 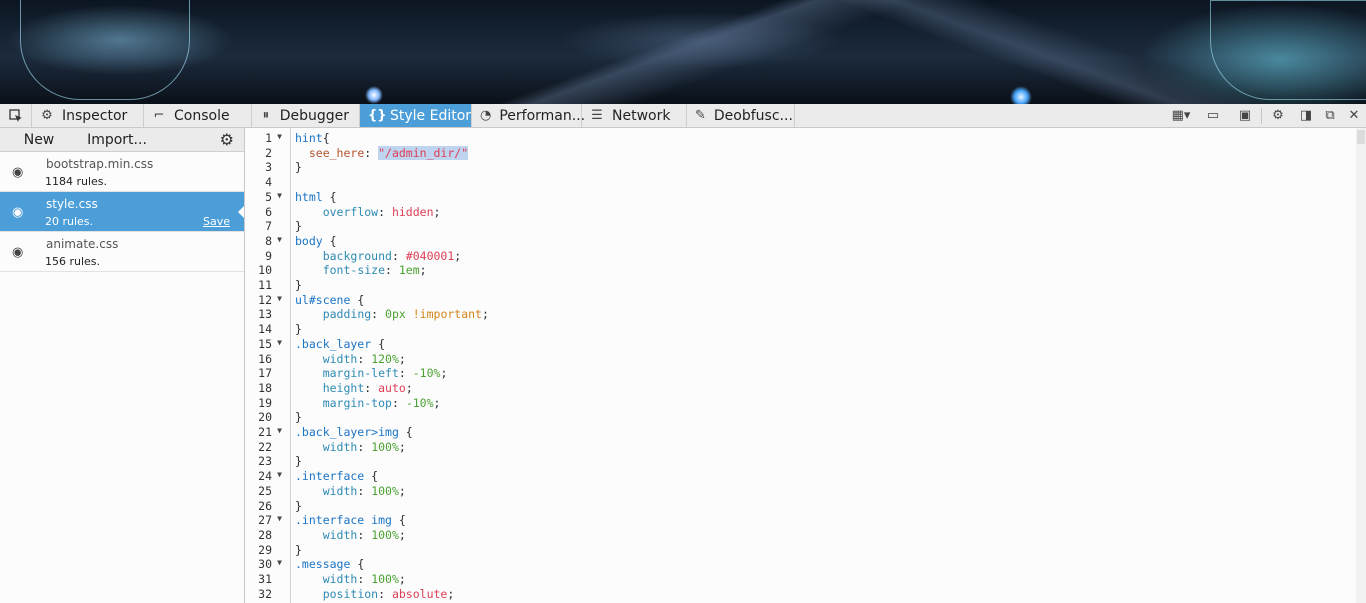 What do you see at coordinates (270, 299) in the screenshot?
I see `line-number: 12 ▼` at bounding box center [270, 299].